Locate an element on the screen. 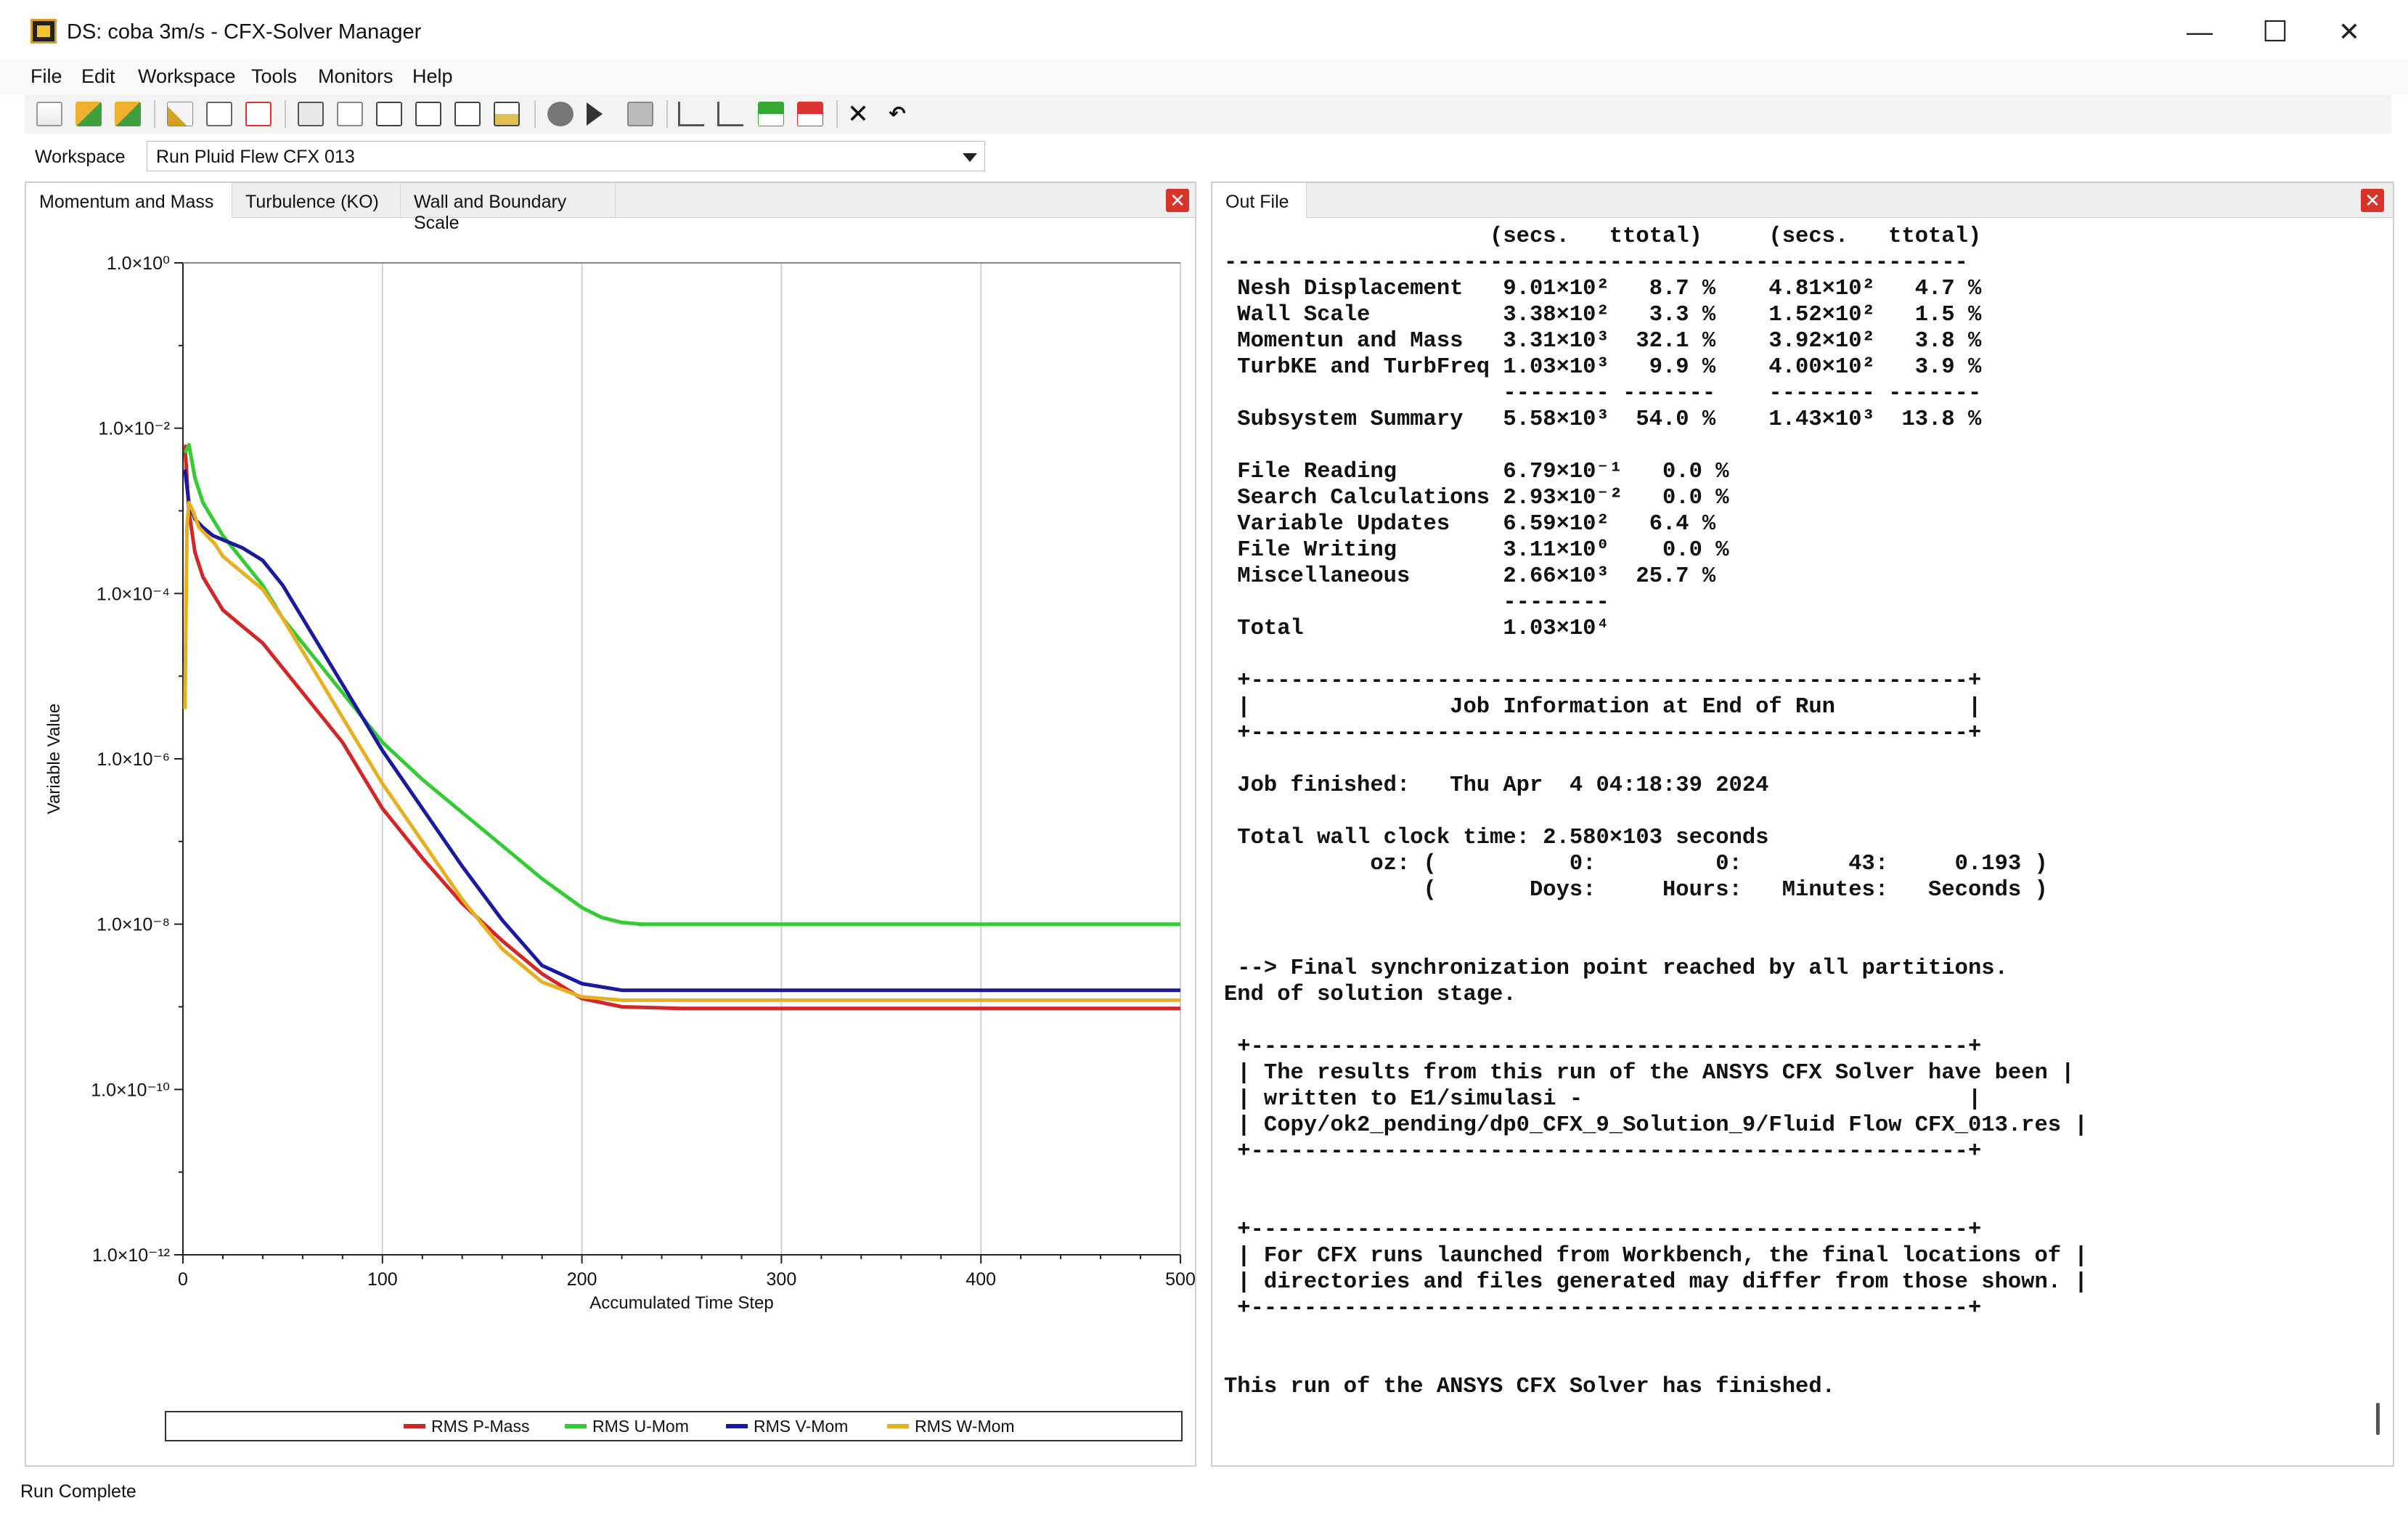 The image size is (2408, 1530). y-tick-label: 1.0×10⁻¹⁰ is located at coordinates (130, 1090).